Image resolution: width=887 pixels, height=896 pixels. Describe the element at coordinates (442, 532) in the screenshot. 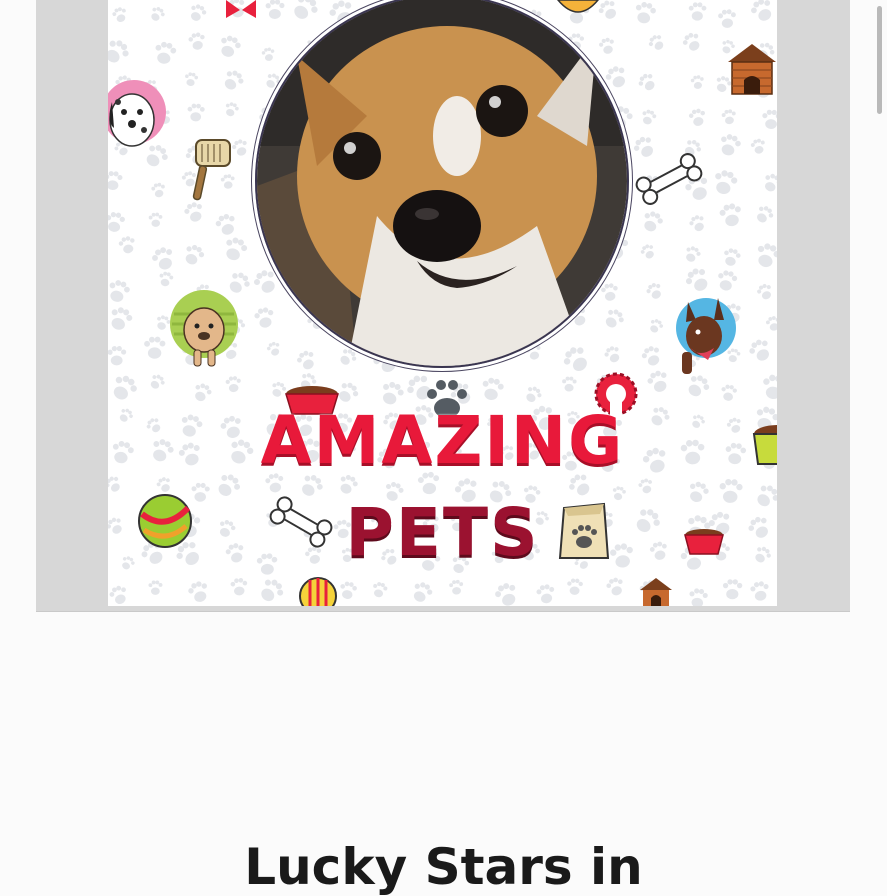

I see `brand-title-pets: PETS` at that location.